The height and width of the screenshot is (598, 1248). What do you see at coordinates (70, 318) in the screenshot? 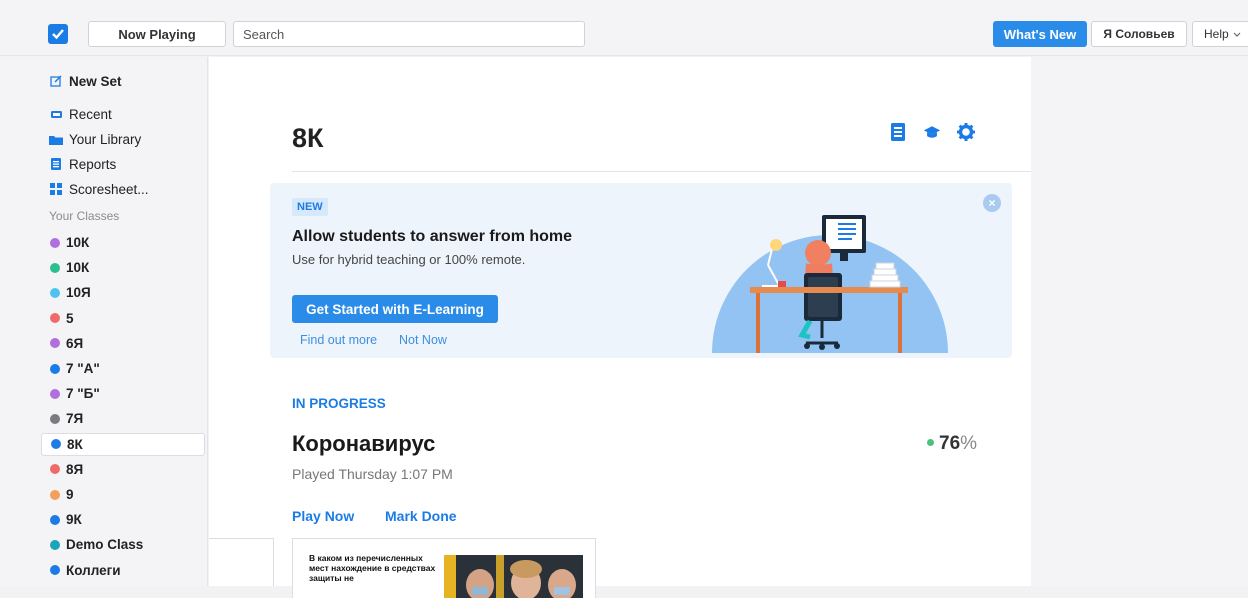
I see `class-label: 5` at bounding box center [70, 318].